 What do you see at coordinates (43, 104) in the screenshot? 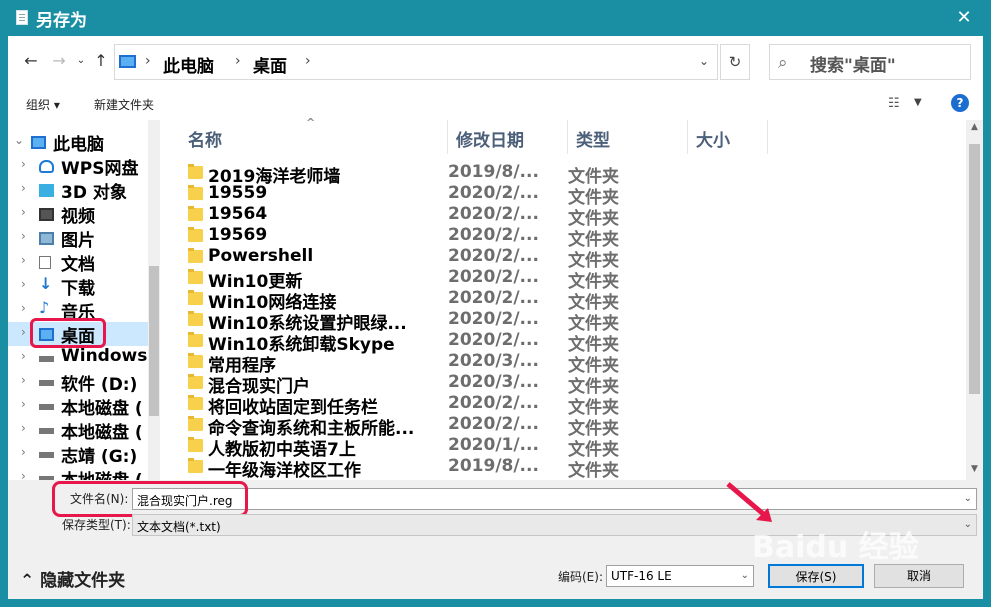
I see `organize-button: 组织 ▾` at bounding box center [43, 104].